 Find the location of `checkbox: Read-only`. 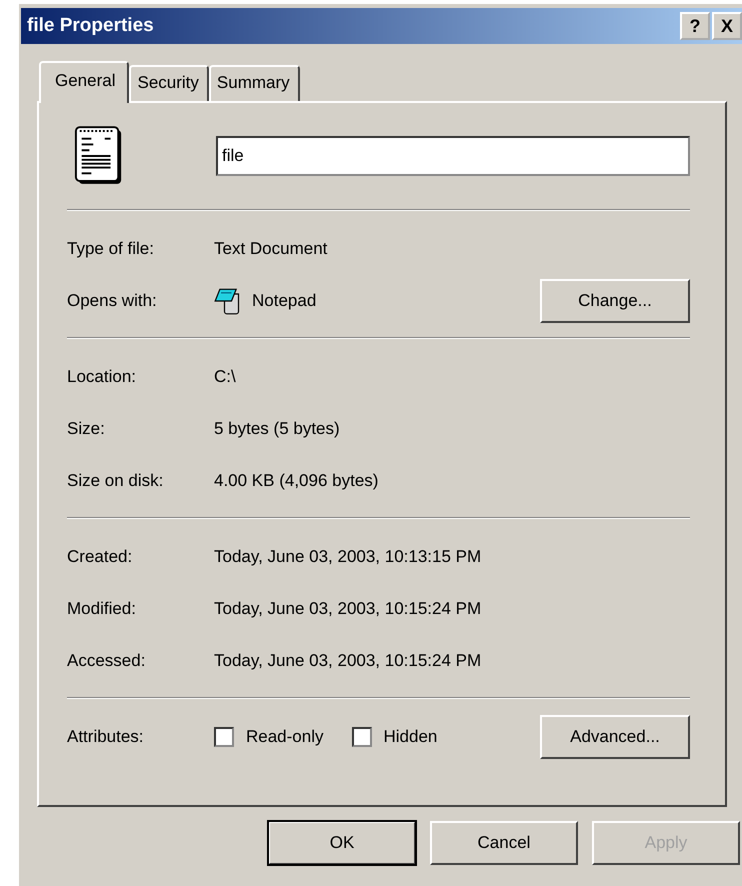

checkbox: Read-only is located at coordinates (269, 737).